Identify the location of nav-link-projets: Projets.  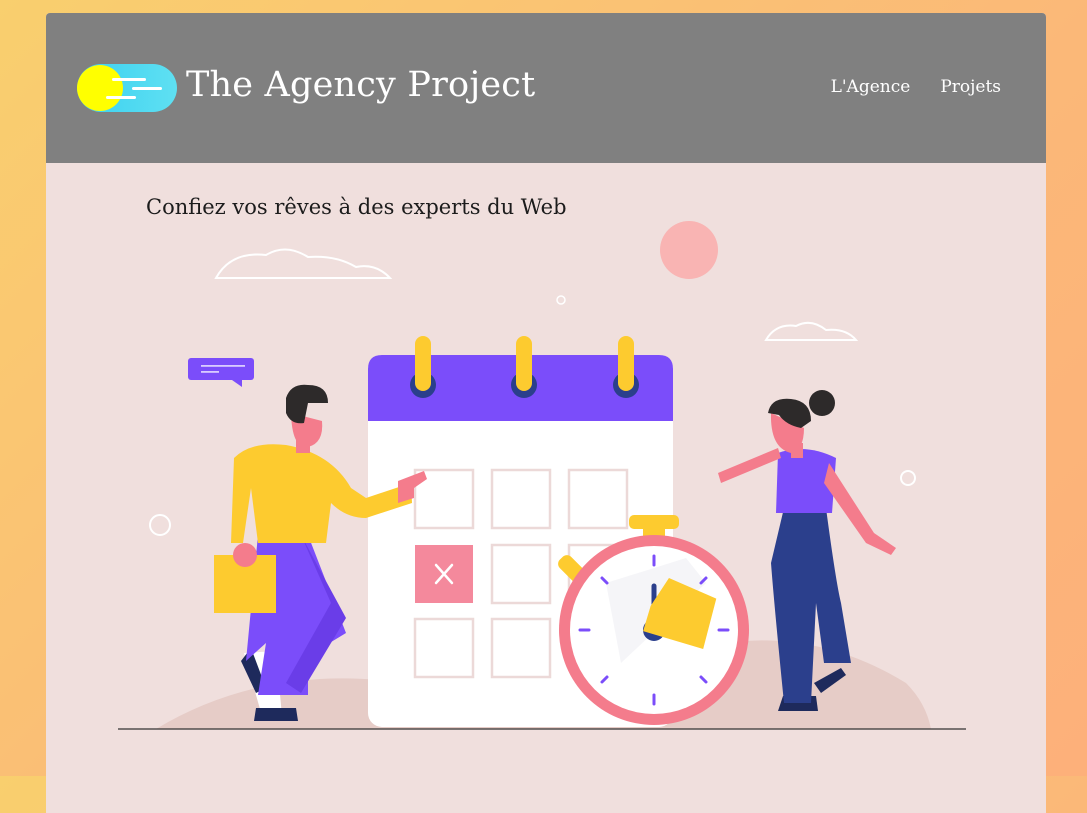
(970, 87).